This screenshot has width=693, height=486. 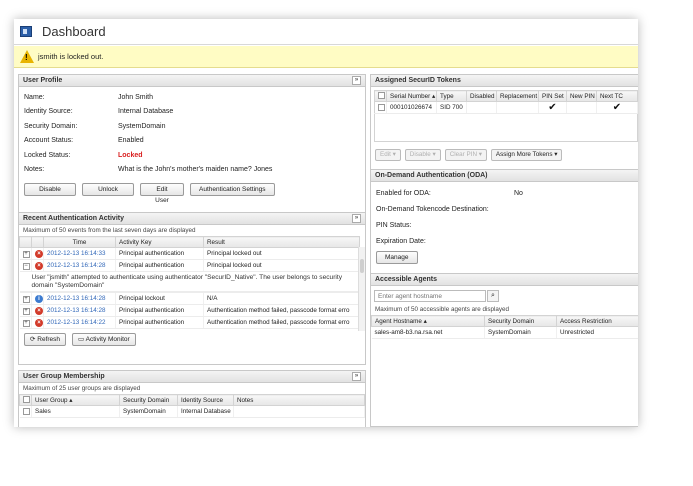 I want to click on col-user-group: User Group ▴, so click(x=75, y=400).